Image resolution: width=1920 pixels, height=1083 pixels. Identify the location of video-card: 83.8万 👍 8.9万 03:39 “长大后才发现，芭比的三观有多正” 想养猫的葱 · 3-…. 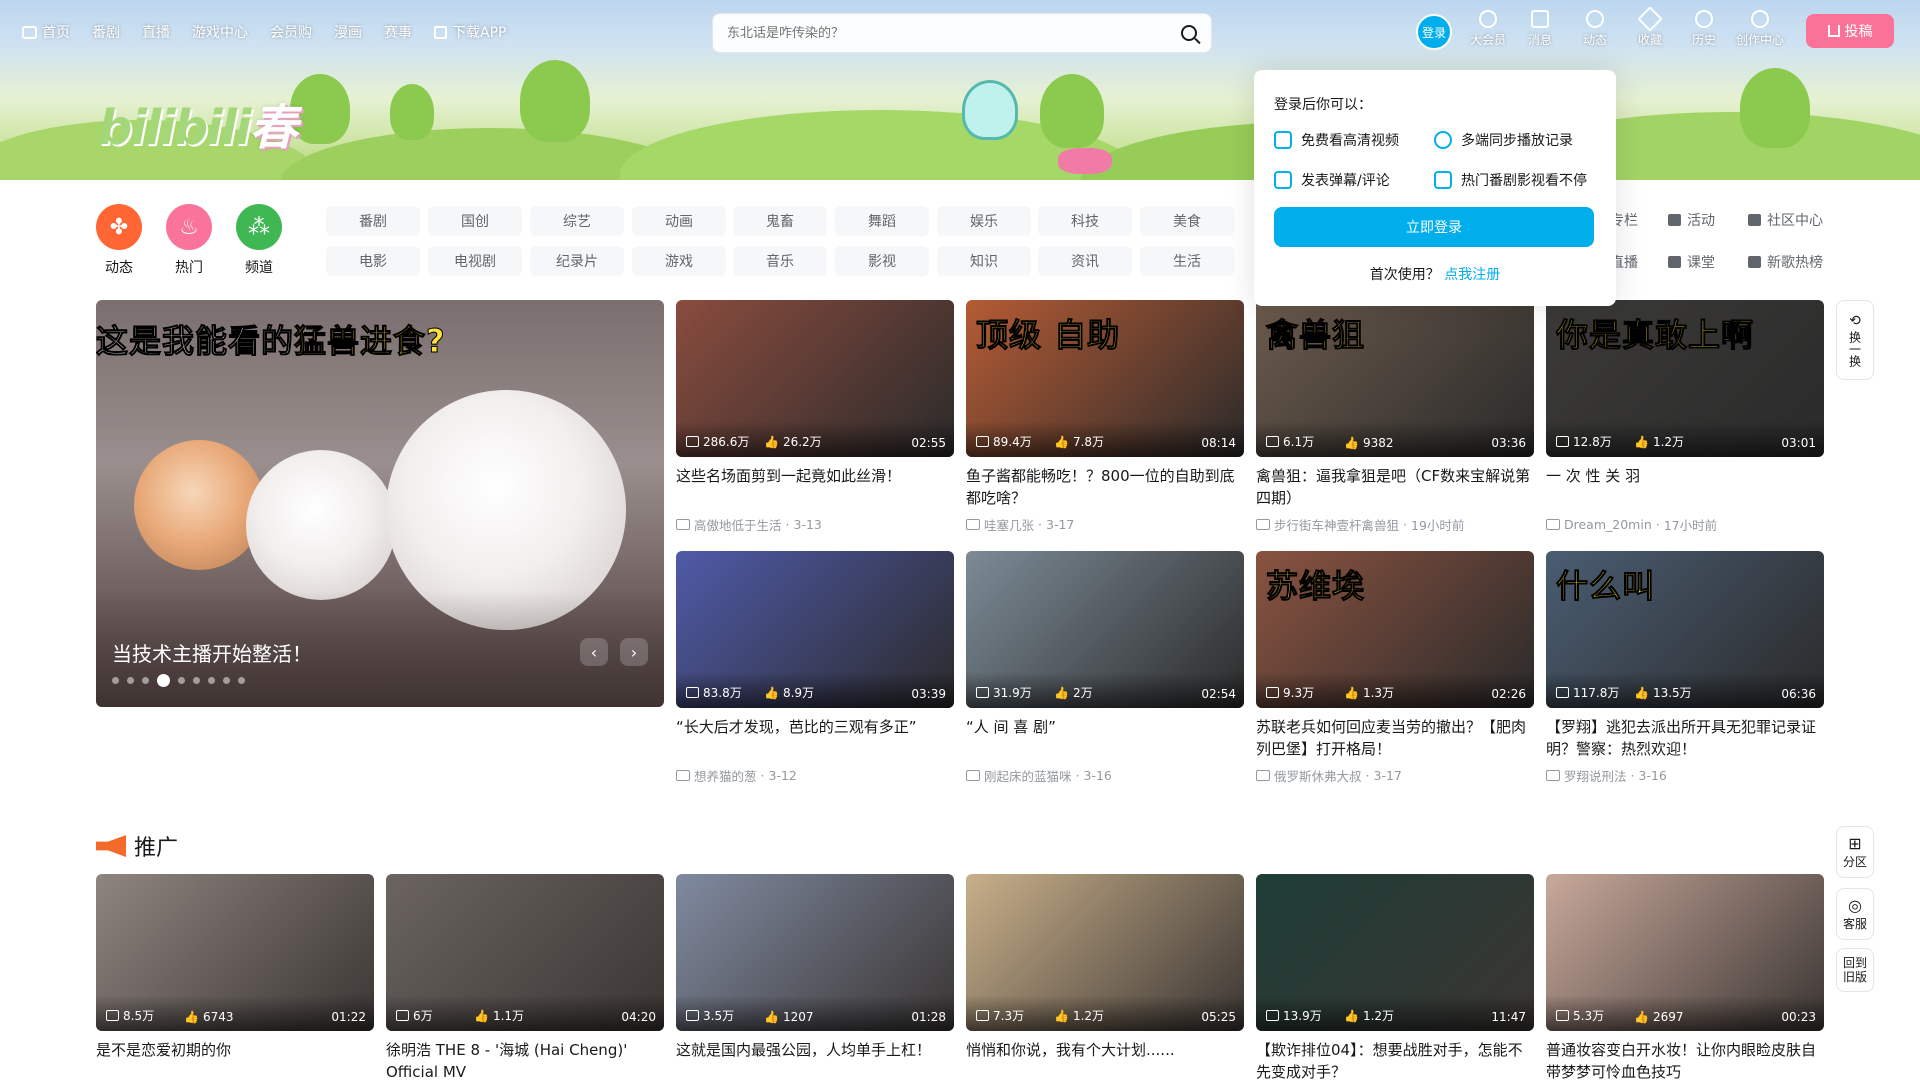
(815, 668).